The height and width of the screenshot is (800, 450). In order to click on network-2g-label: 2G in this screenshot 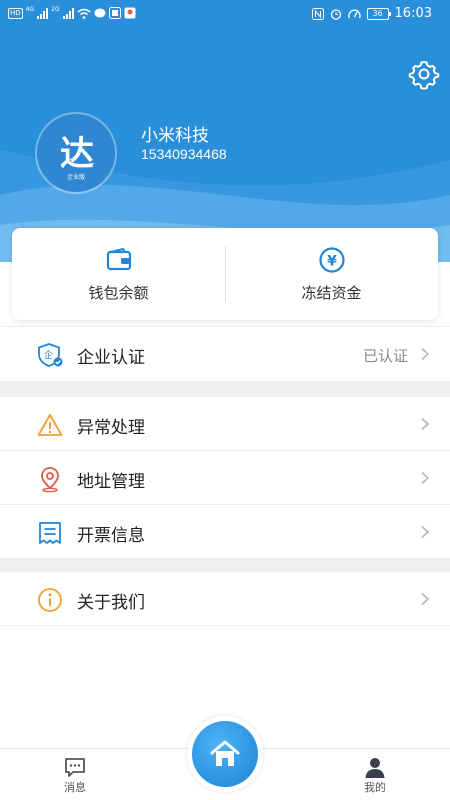, I will do `click(55, 9)`.